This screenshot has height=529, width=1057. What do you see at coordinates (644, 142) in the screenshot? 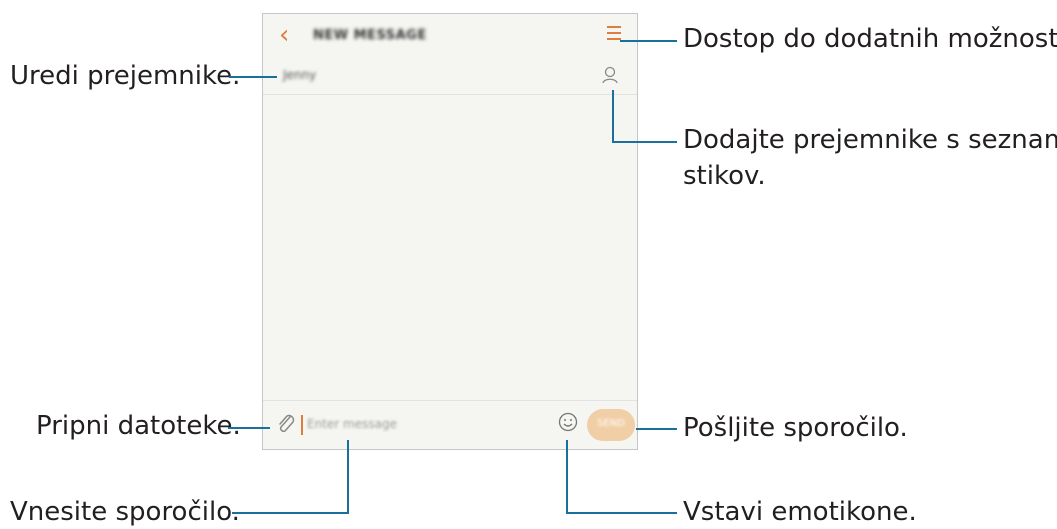
I see `leader-line-contacts-horizontal` at bounding box center [644, 142].